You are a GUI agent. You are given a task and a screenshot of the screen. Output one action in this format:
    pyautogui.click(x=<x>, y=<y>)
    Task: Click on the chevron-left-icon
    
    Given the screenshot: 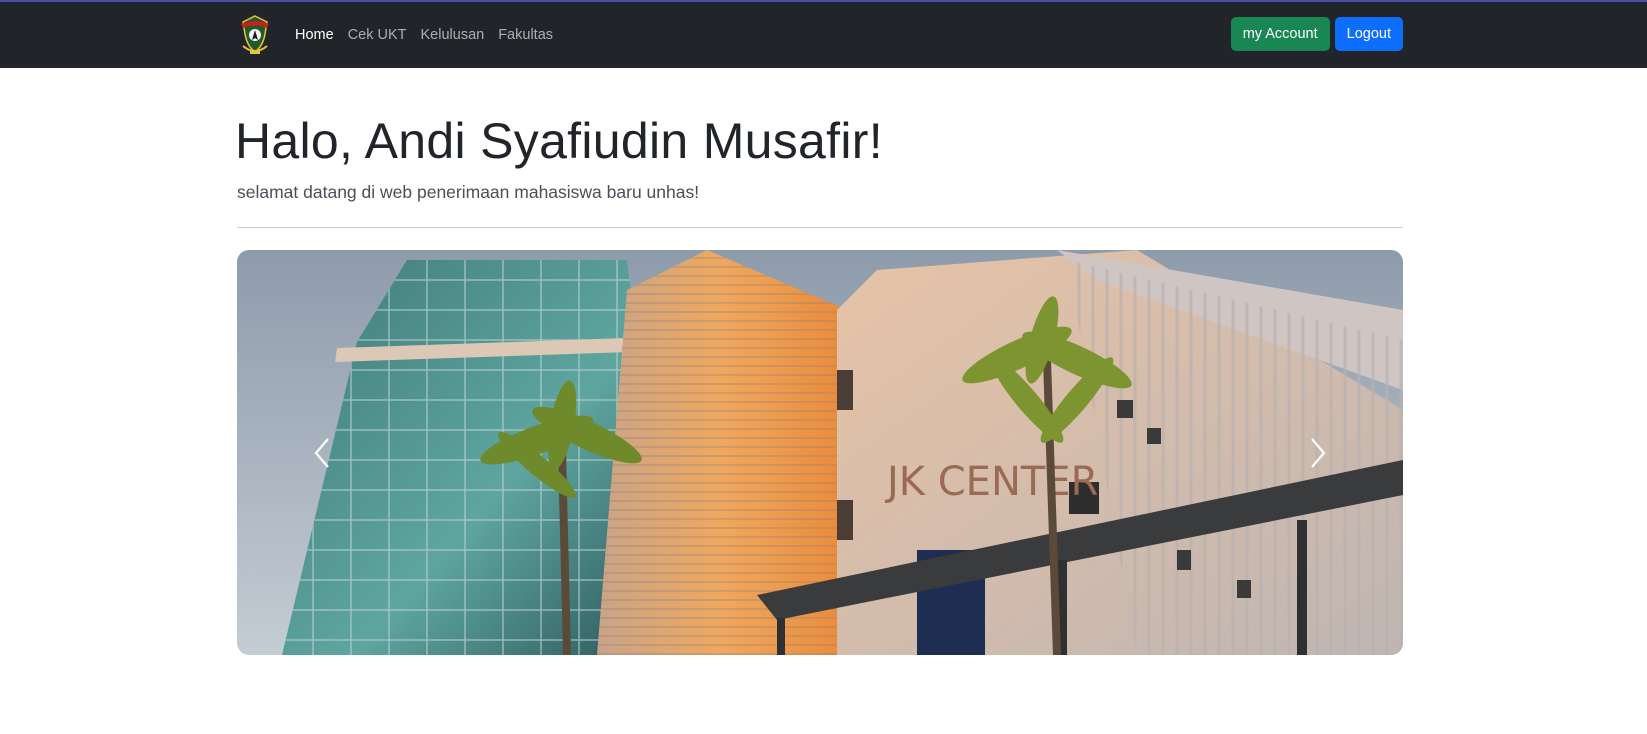 What is the action you would take?
    pyautogui.click(x=321, y=452)
    